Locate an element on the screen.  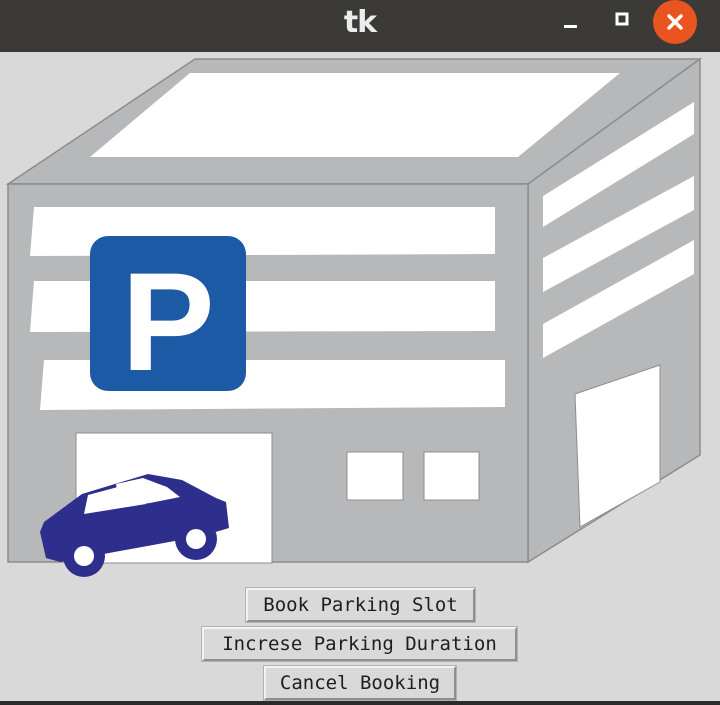
book-parking-slot-button: Book Parking Slot is located at coordinates (360, 605).